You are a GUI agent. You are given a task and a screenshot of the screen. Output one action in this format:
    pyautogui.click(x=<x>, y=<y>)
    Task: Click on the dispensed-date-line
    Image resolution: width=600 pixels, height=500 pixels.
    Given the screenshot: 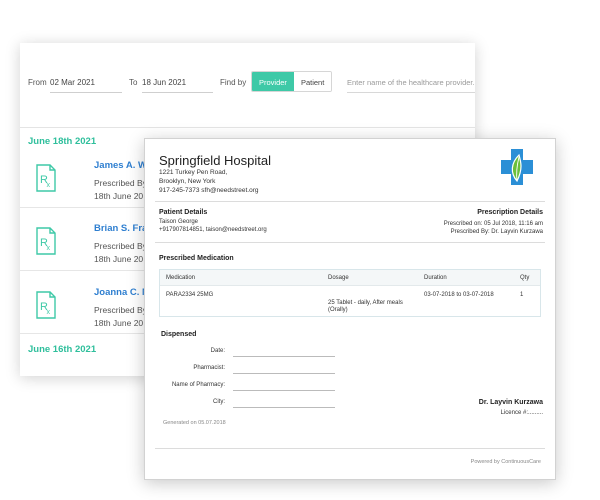 What is the action you would take?
    pyautogui.click(x=284, y=356)
    